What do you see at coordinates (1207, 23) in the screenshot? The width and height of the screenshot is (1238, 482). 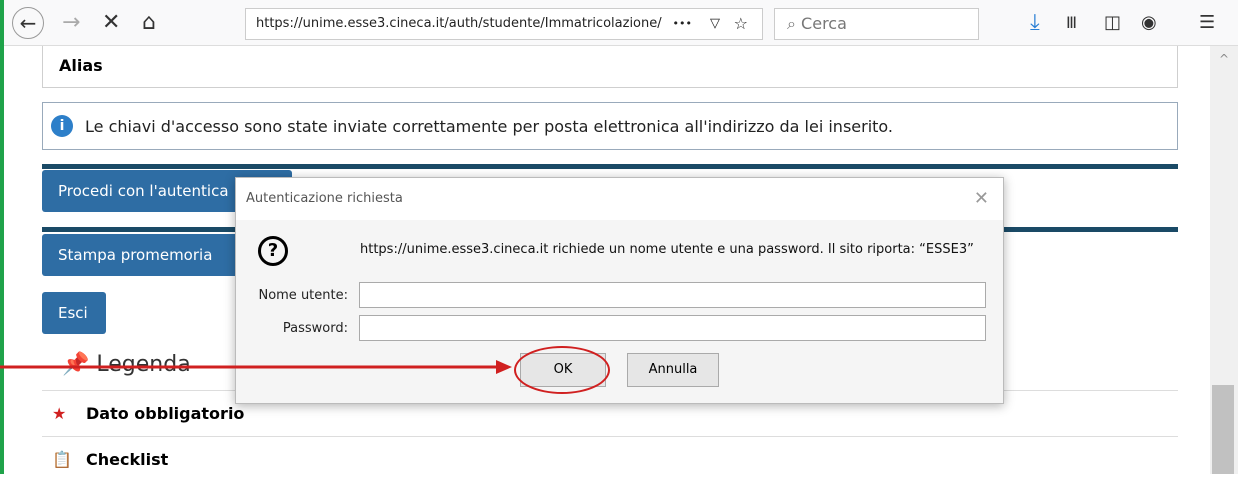 I see `menu-icon: ☰` at bounding box center [1207, 23].